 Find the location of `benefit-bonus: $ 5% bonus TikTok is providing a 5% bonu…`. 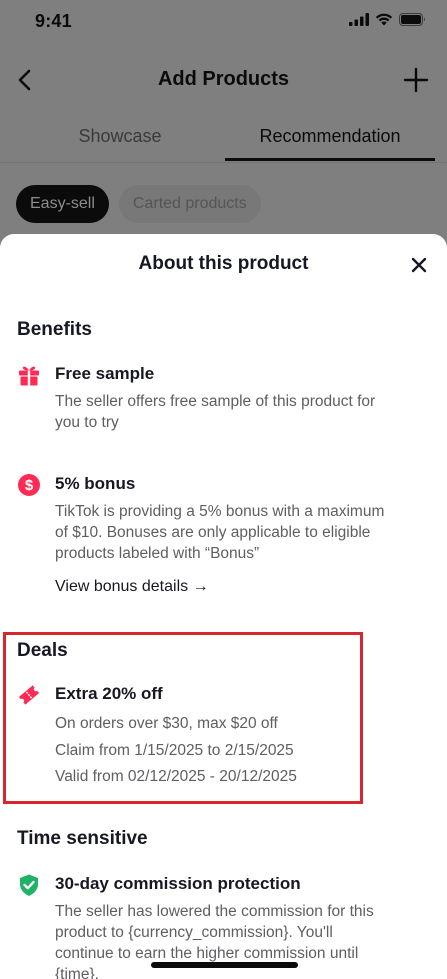

benefit-bonus: $ 5% bonus TikTok is providing a 5% bonu… is located at coordinates (227, 523).